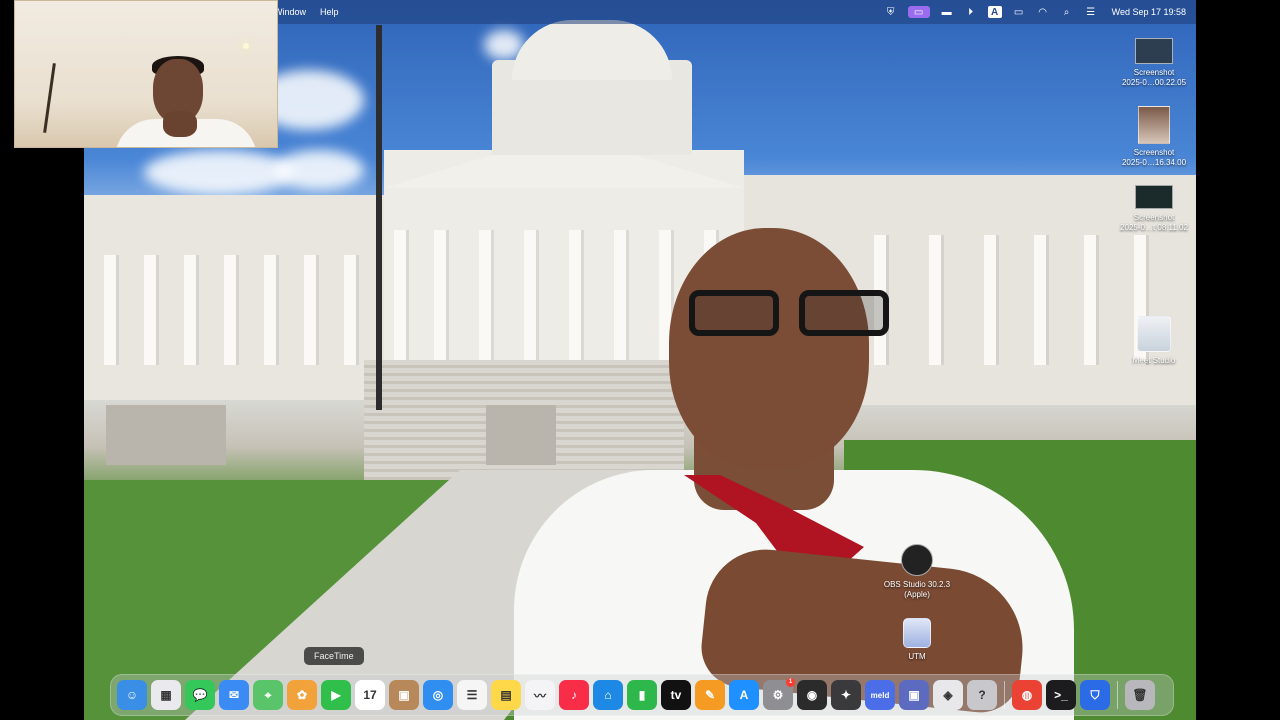  I want to click on pages-icon: ✎, so click(710, 695).